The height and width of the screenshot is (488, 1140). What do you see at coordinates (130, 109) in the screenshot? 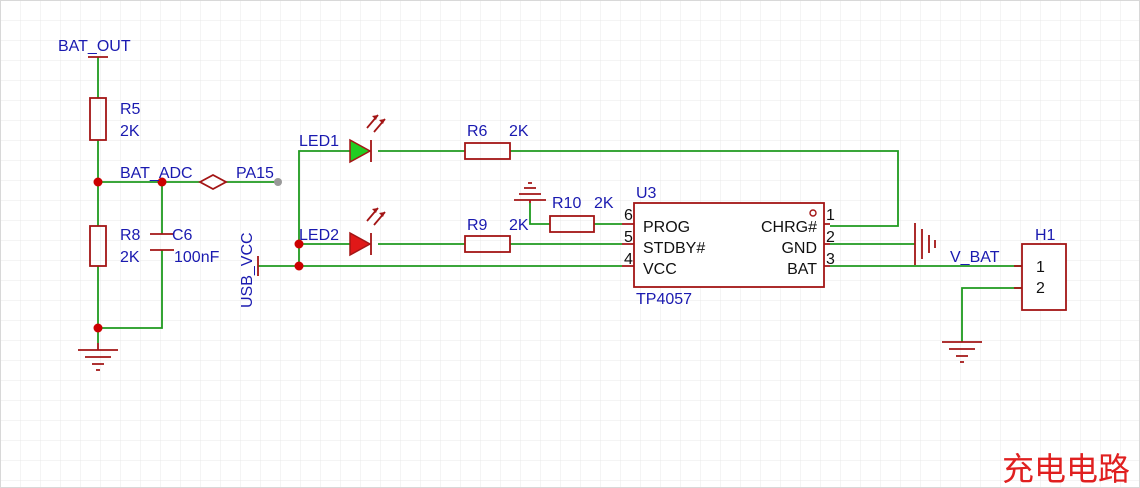
I see `r5-ref: R5` at bounding box center [130, 109].